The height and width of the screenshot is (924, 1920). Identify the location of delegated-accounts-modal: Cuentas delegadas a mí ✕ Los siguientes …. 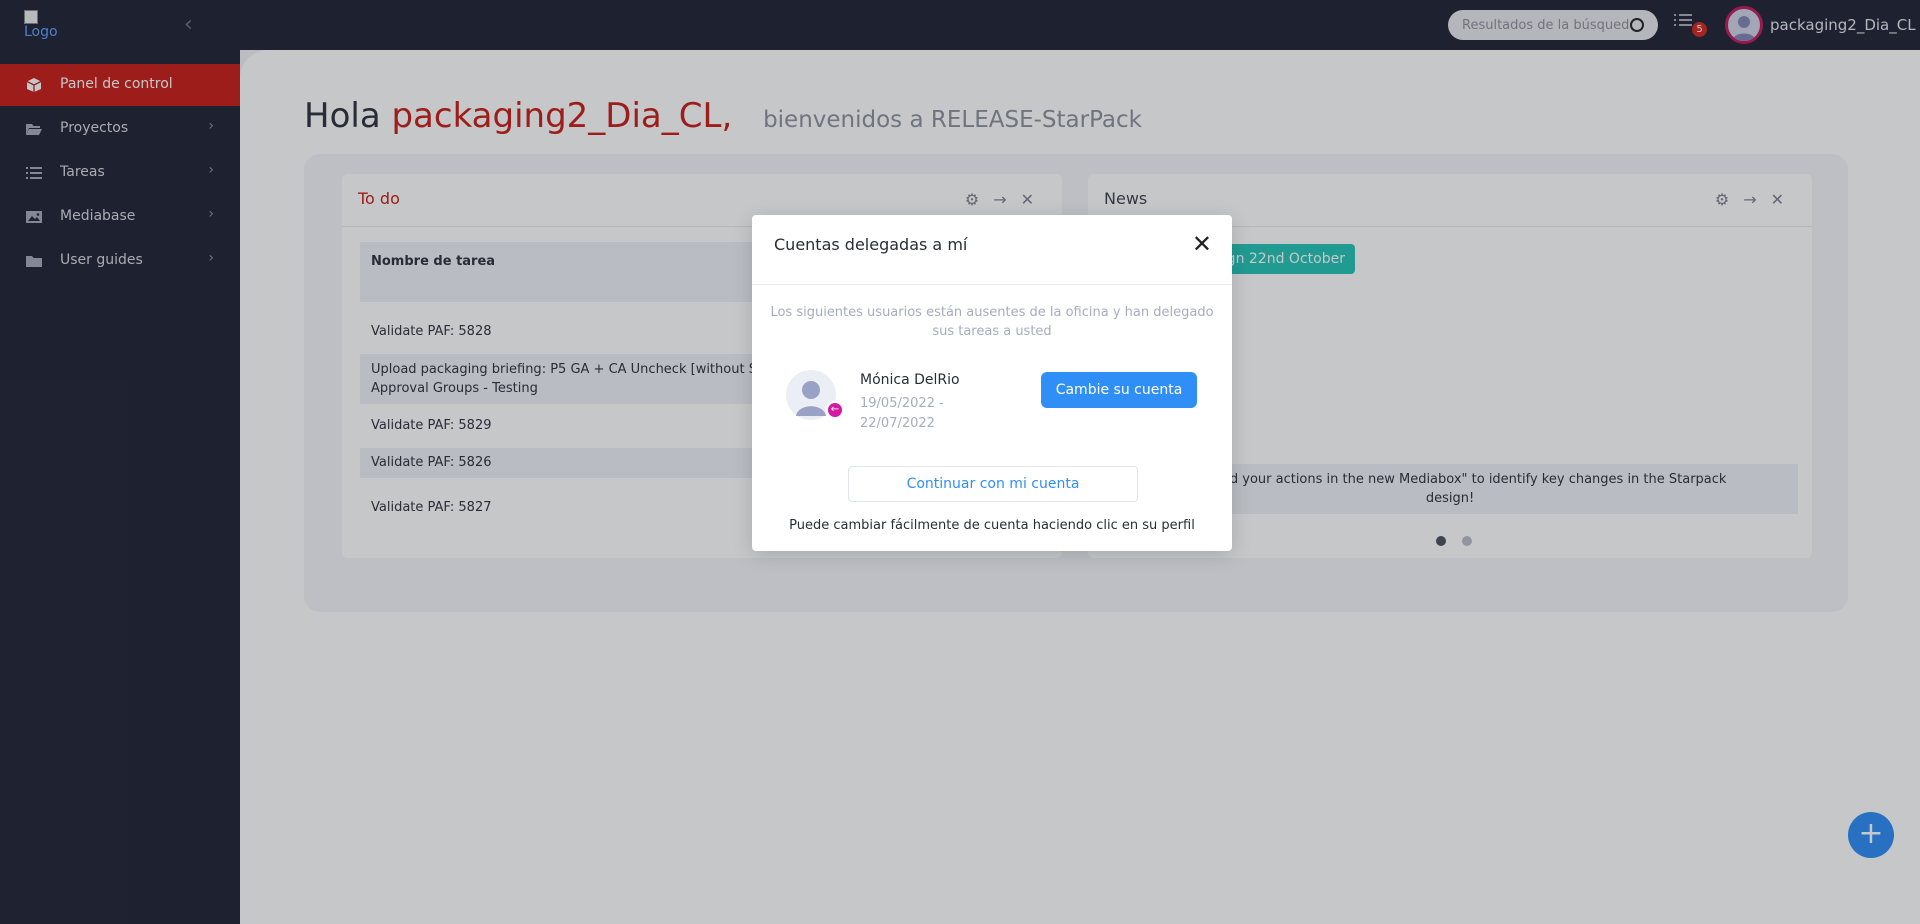
(992, 383).